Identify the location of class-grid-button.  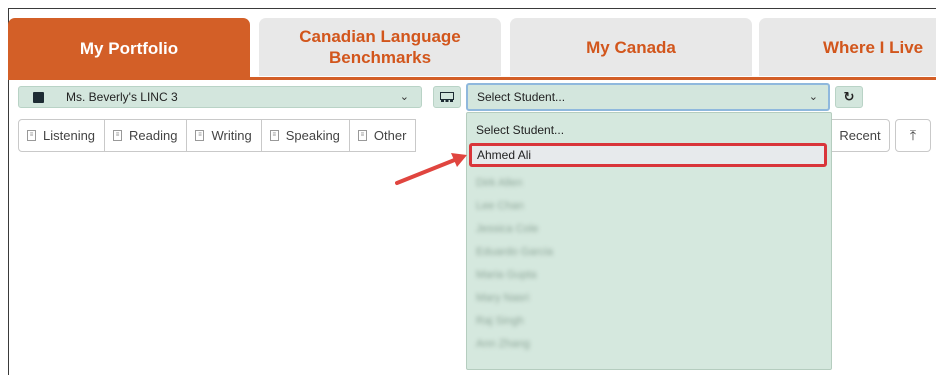
(447, 97).